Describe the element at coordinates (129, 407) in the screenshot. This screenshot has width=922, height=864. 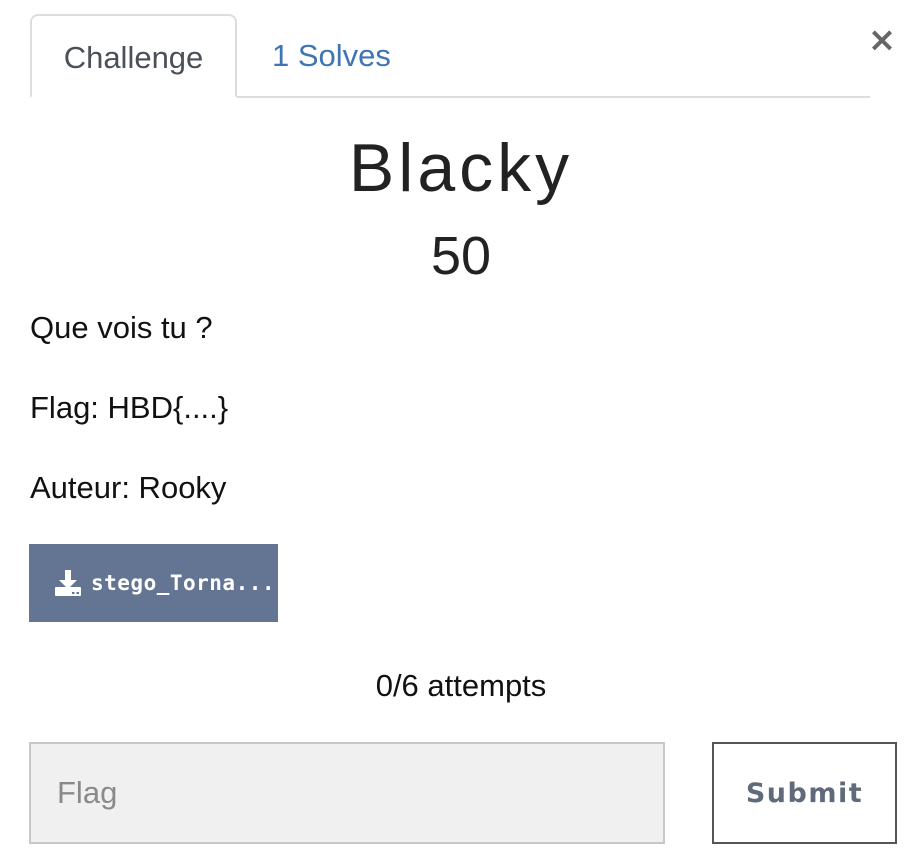
I see `description-line: Flag: HBD{....}` at that location.